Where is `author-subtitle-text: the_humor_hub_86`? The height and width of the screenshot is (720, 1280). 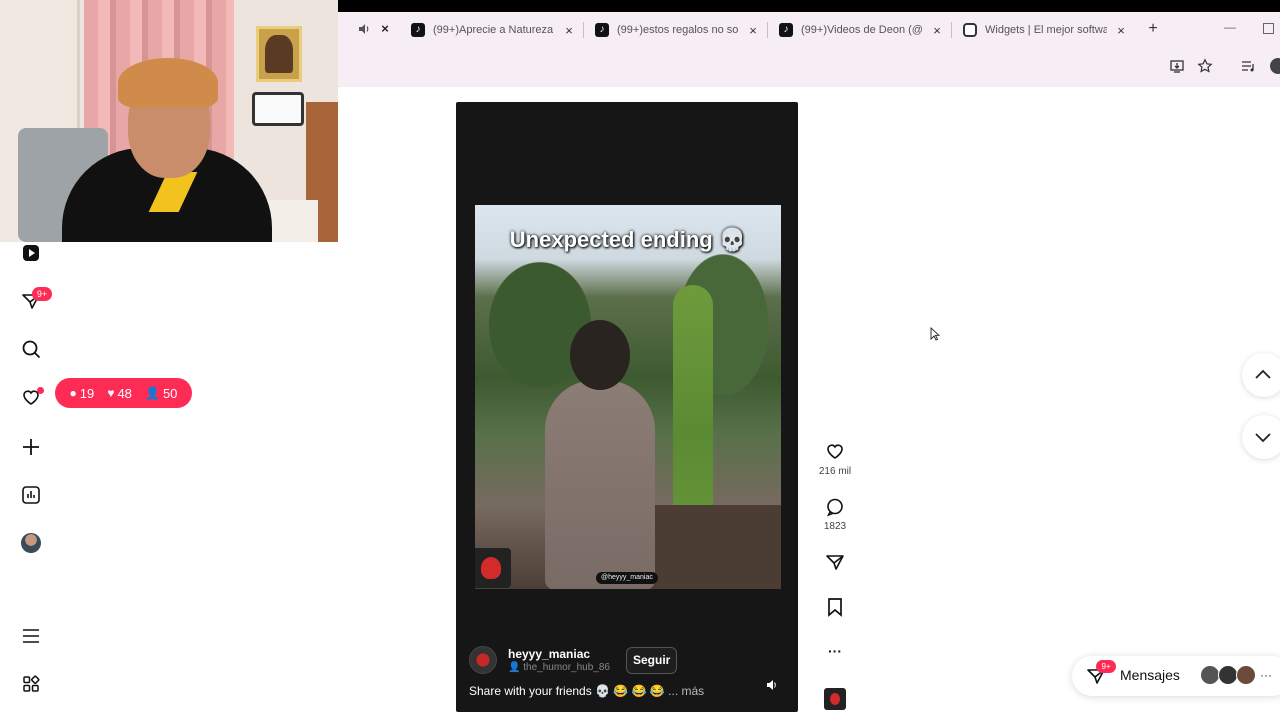
author-subtitle-text: the_humor_hub_86 is located at coordinates (566, 667).